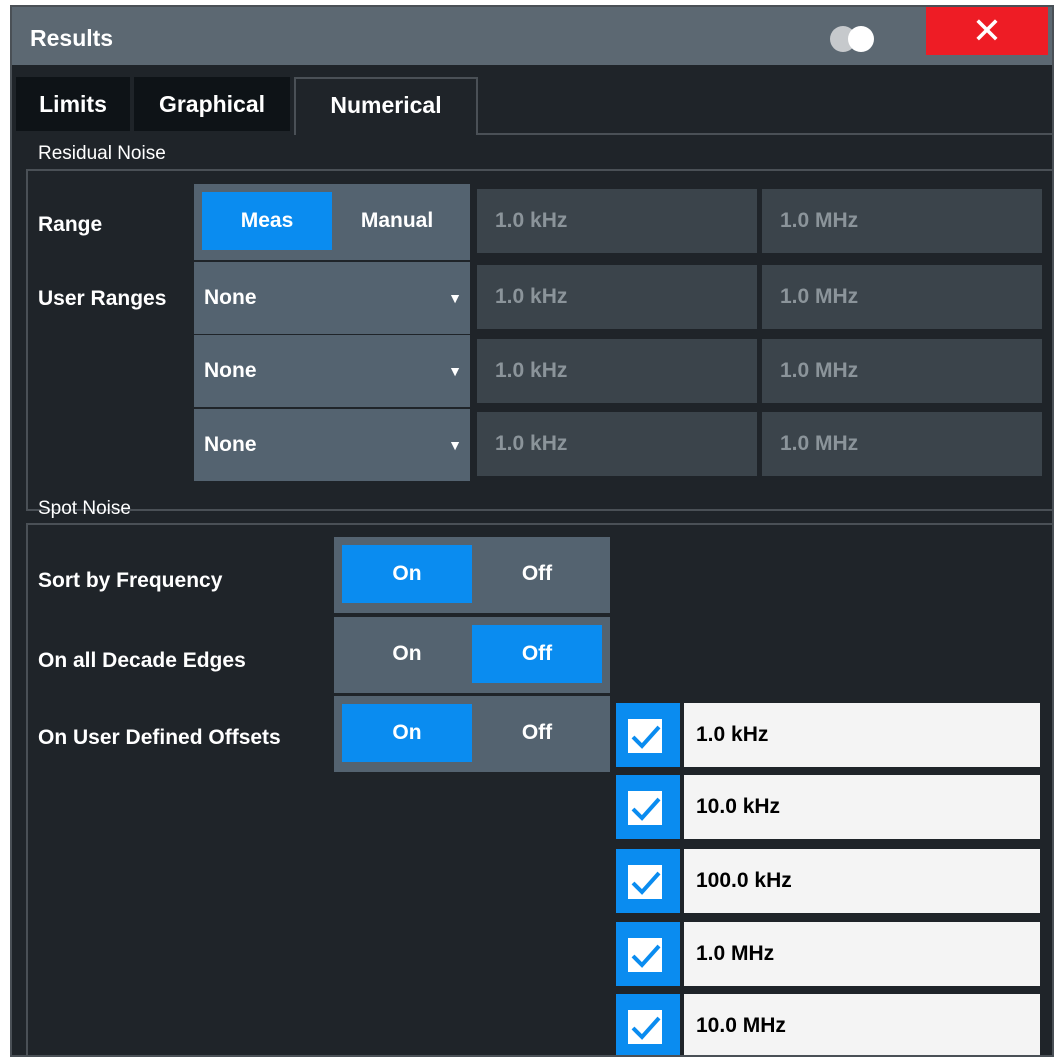 Image resolution: width=1060 pixels, height=1063 pixels. Describe the element at coordinates (332, 371) in the screenshot. I see `user-range-2-dropdown: None ▼` at that location.